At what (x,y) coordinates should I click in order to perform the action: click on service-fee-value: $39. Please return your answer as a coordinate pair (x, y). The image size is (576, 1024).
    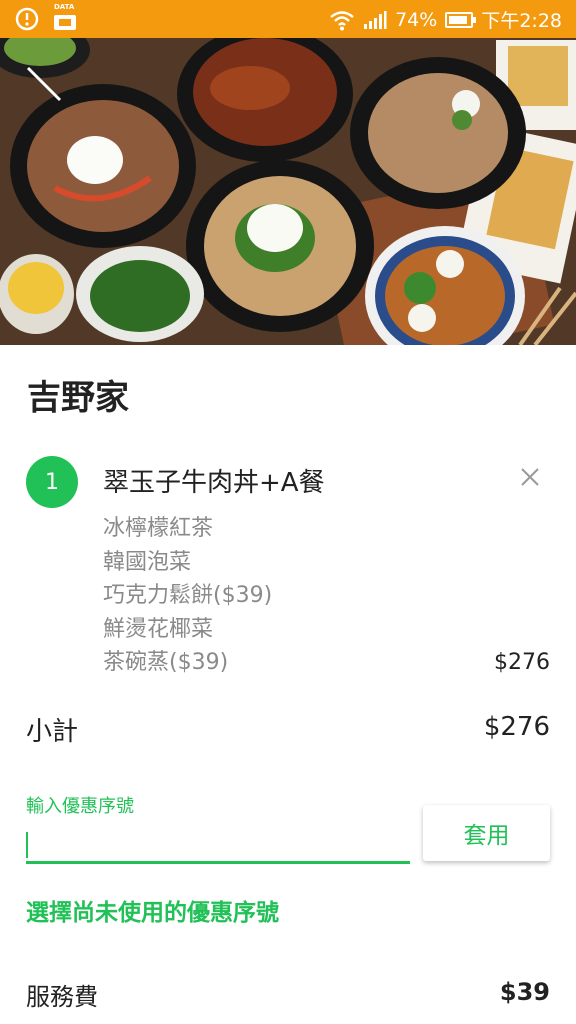
    Looking at the image, I should click on (524, 992).